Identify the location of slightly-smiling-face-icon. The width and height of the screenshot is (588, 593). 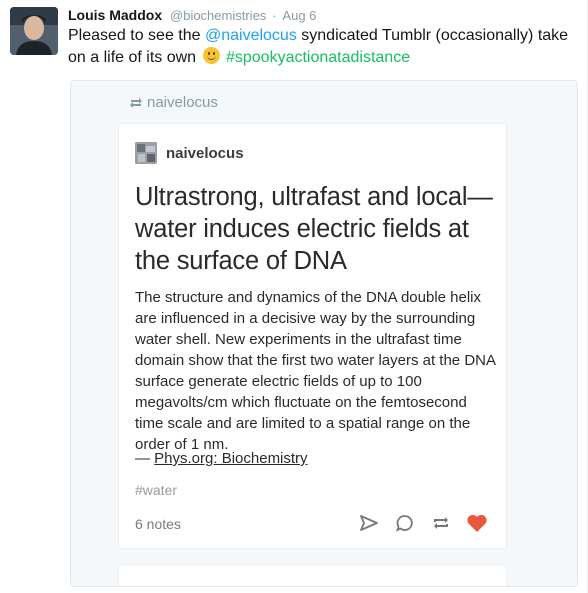
(211, 55).